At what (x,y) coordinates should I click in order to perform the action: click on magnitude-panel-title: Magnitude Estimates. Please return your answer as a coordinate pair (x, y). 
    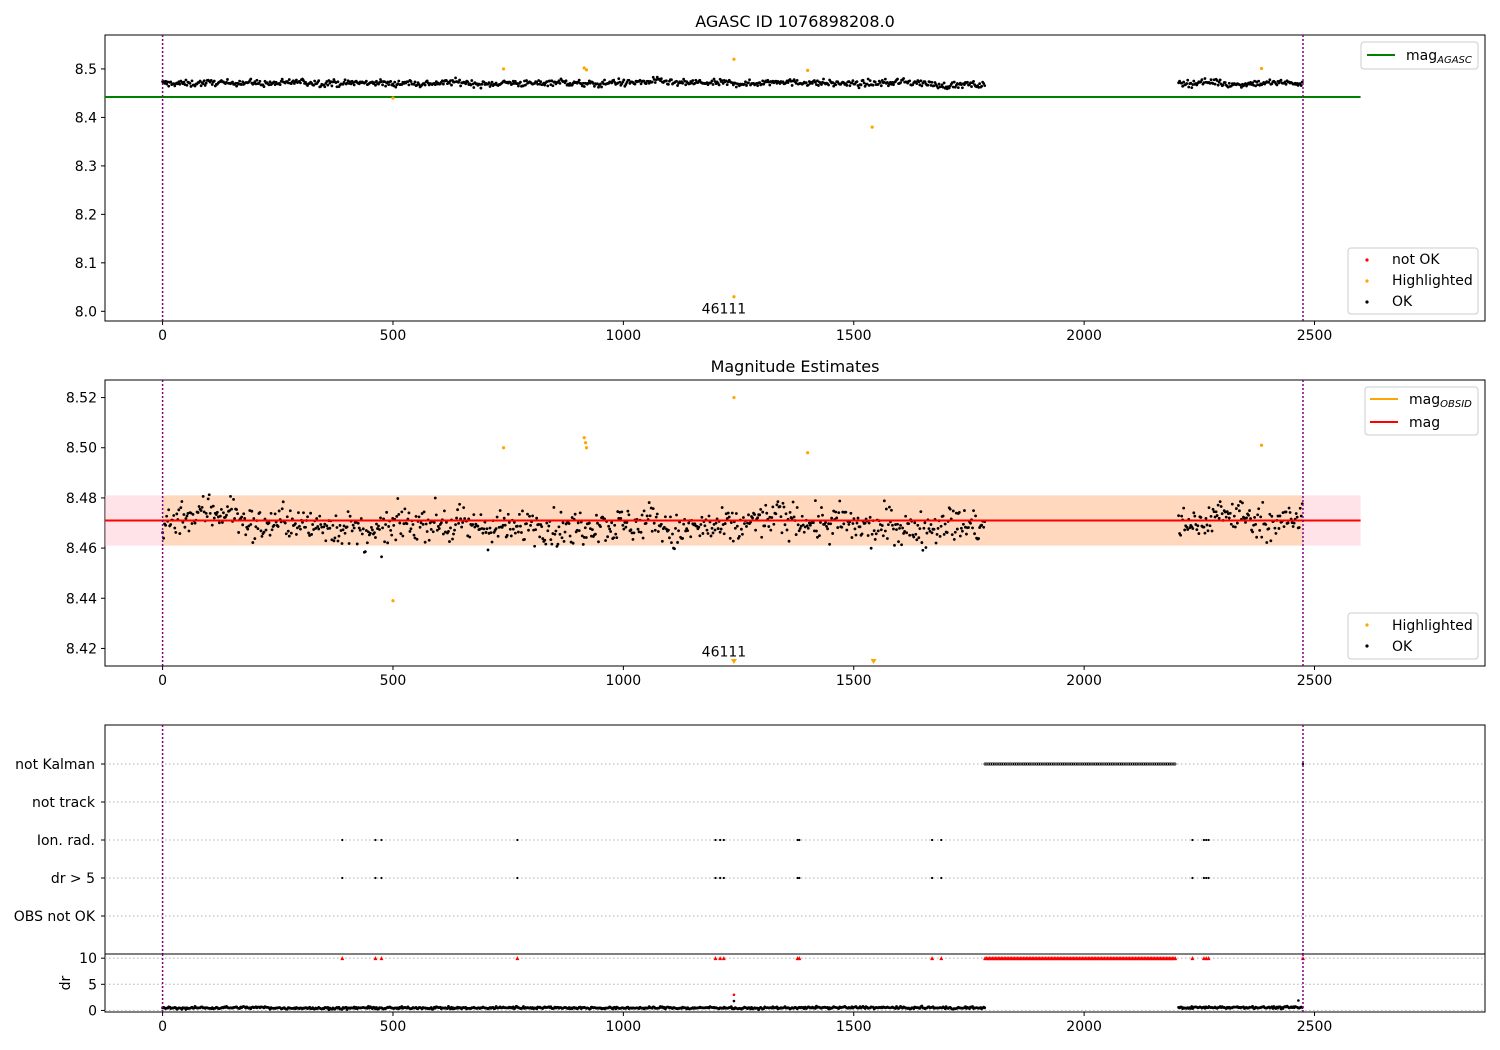
    Looking at the image, I should click on (795, 366).